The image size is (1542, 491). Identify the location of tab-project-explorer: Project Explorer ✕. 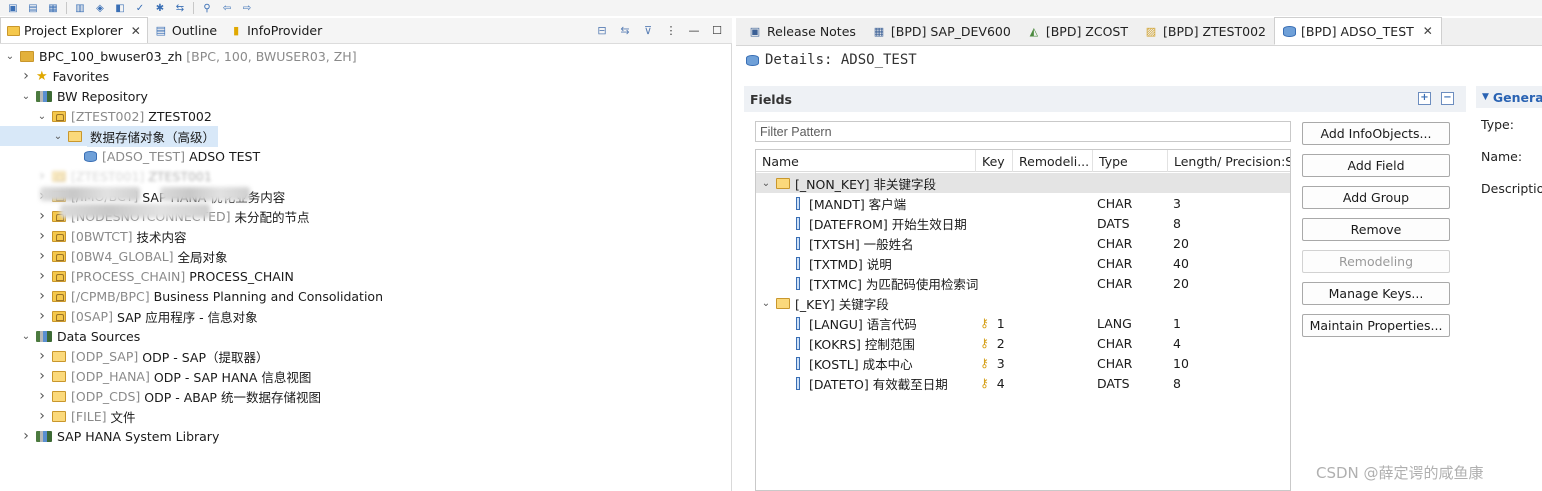
(74, 30).